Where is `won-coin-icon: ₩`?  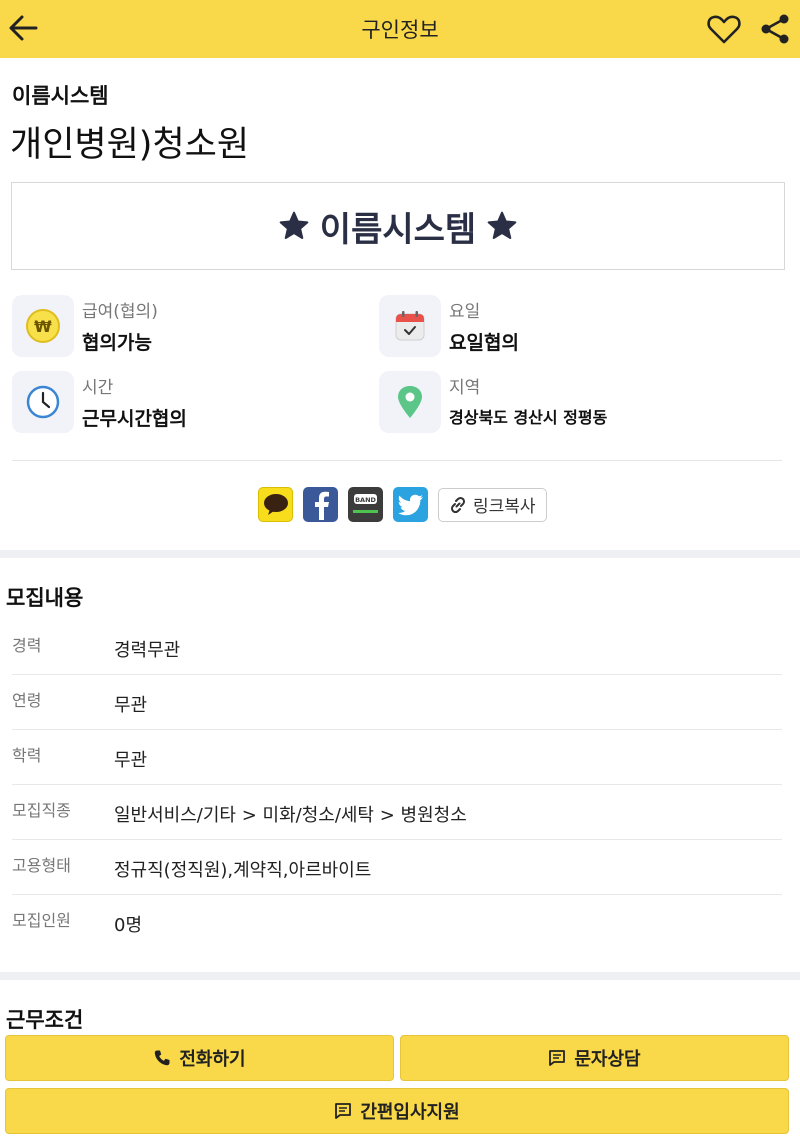 won-coin-icon: ₩ is located at coordinates (43, 326).